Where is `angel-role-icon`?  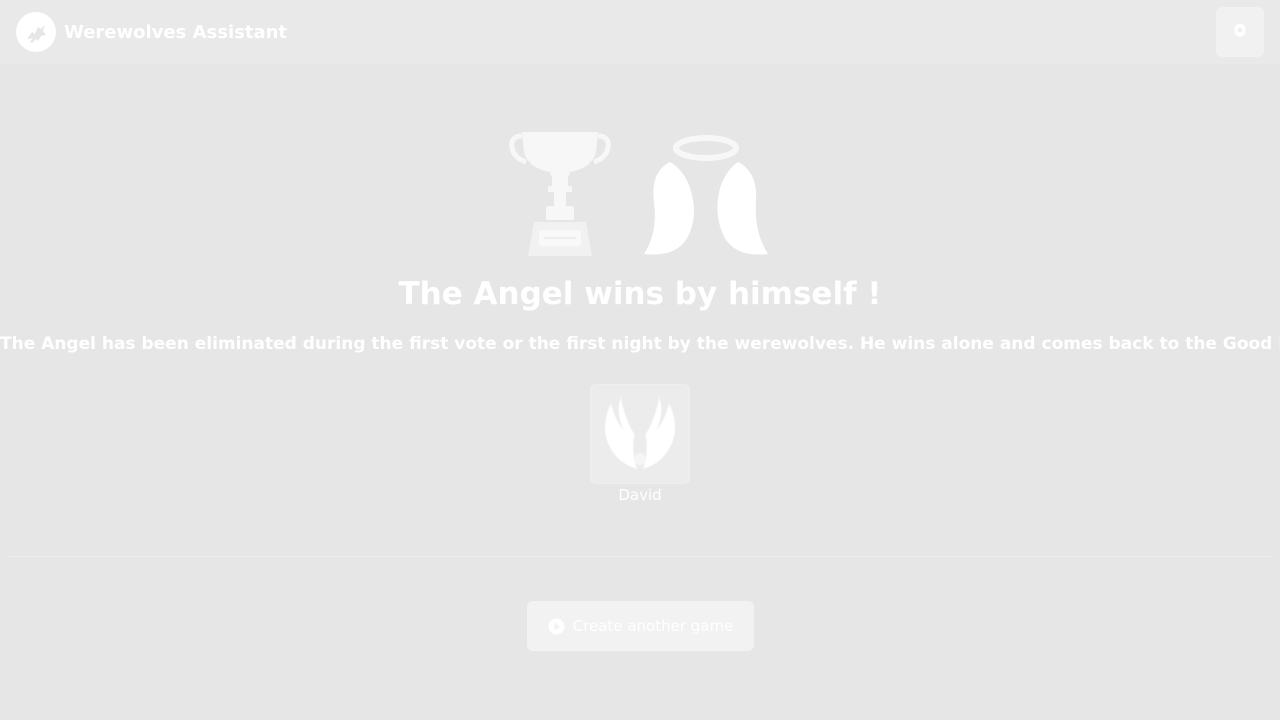 angel-role-icon is located at coordinates (640, 434).